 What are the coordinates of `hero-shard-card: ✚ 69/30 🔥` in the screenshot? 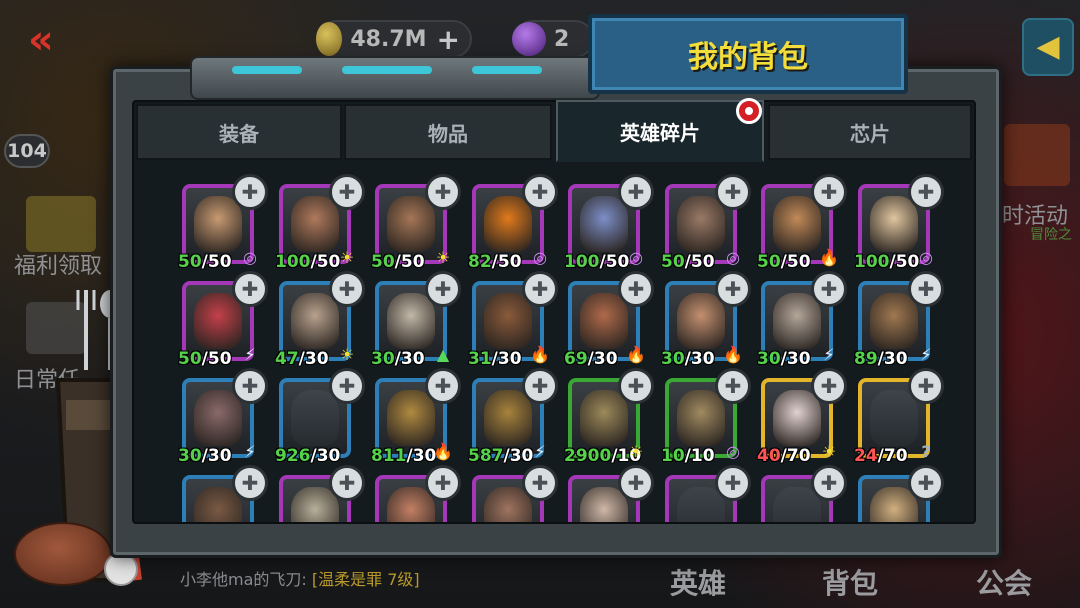 It's located at (609, 320).